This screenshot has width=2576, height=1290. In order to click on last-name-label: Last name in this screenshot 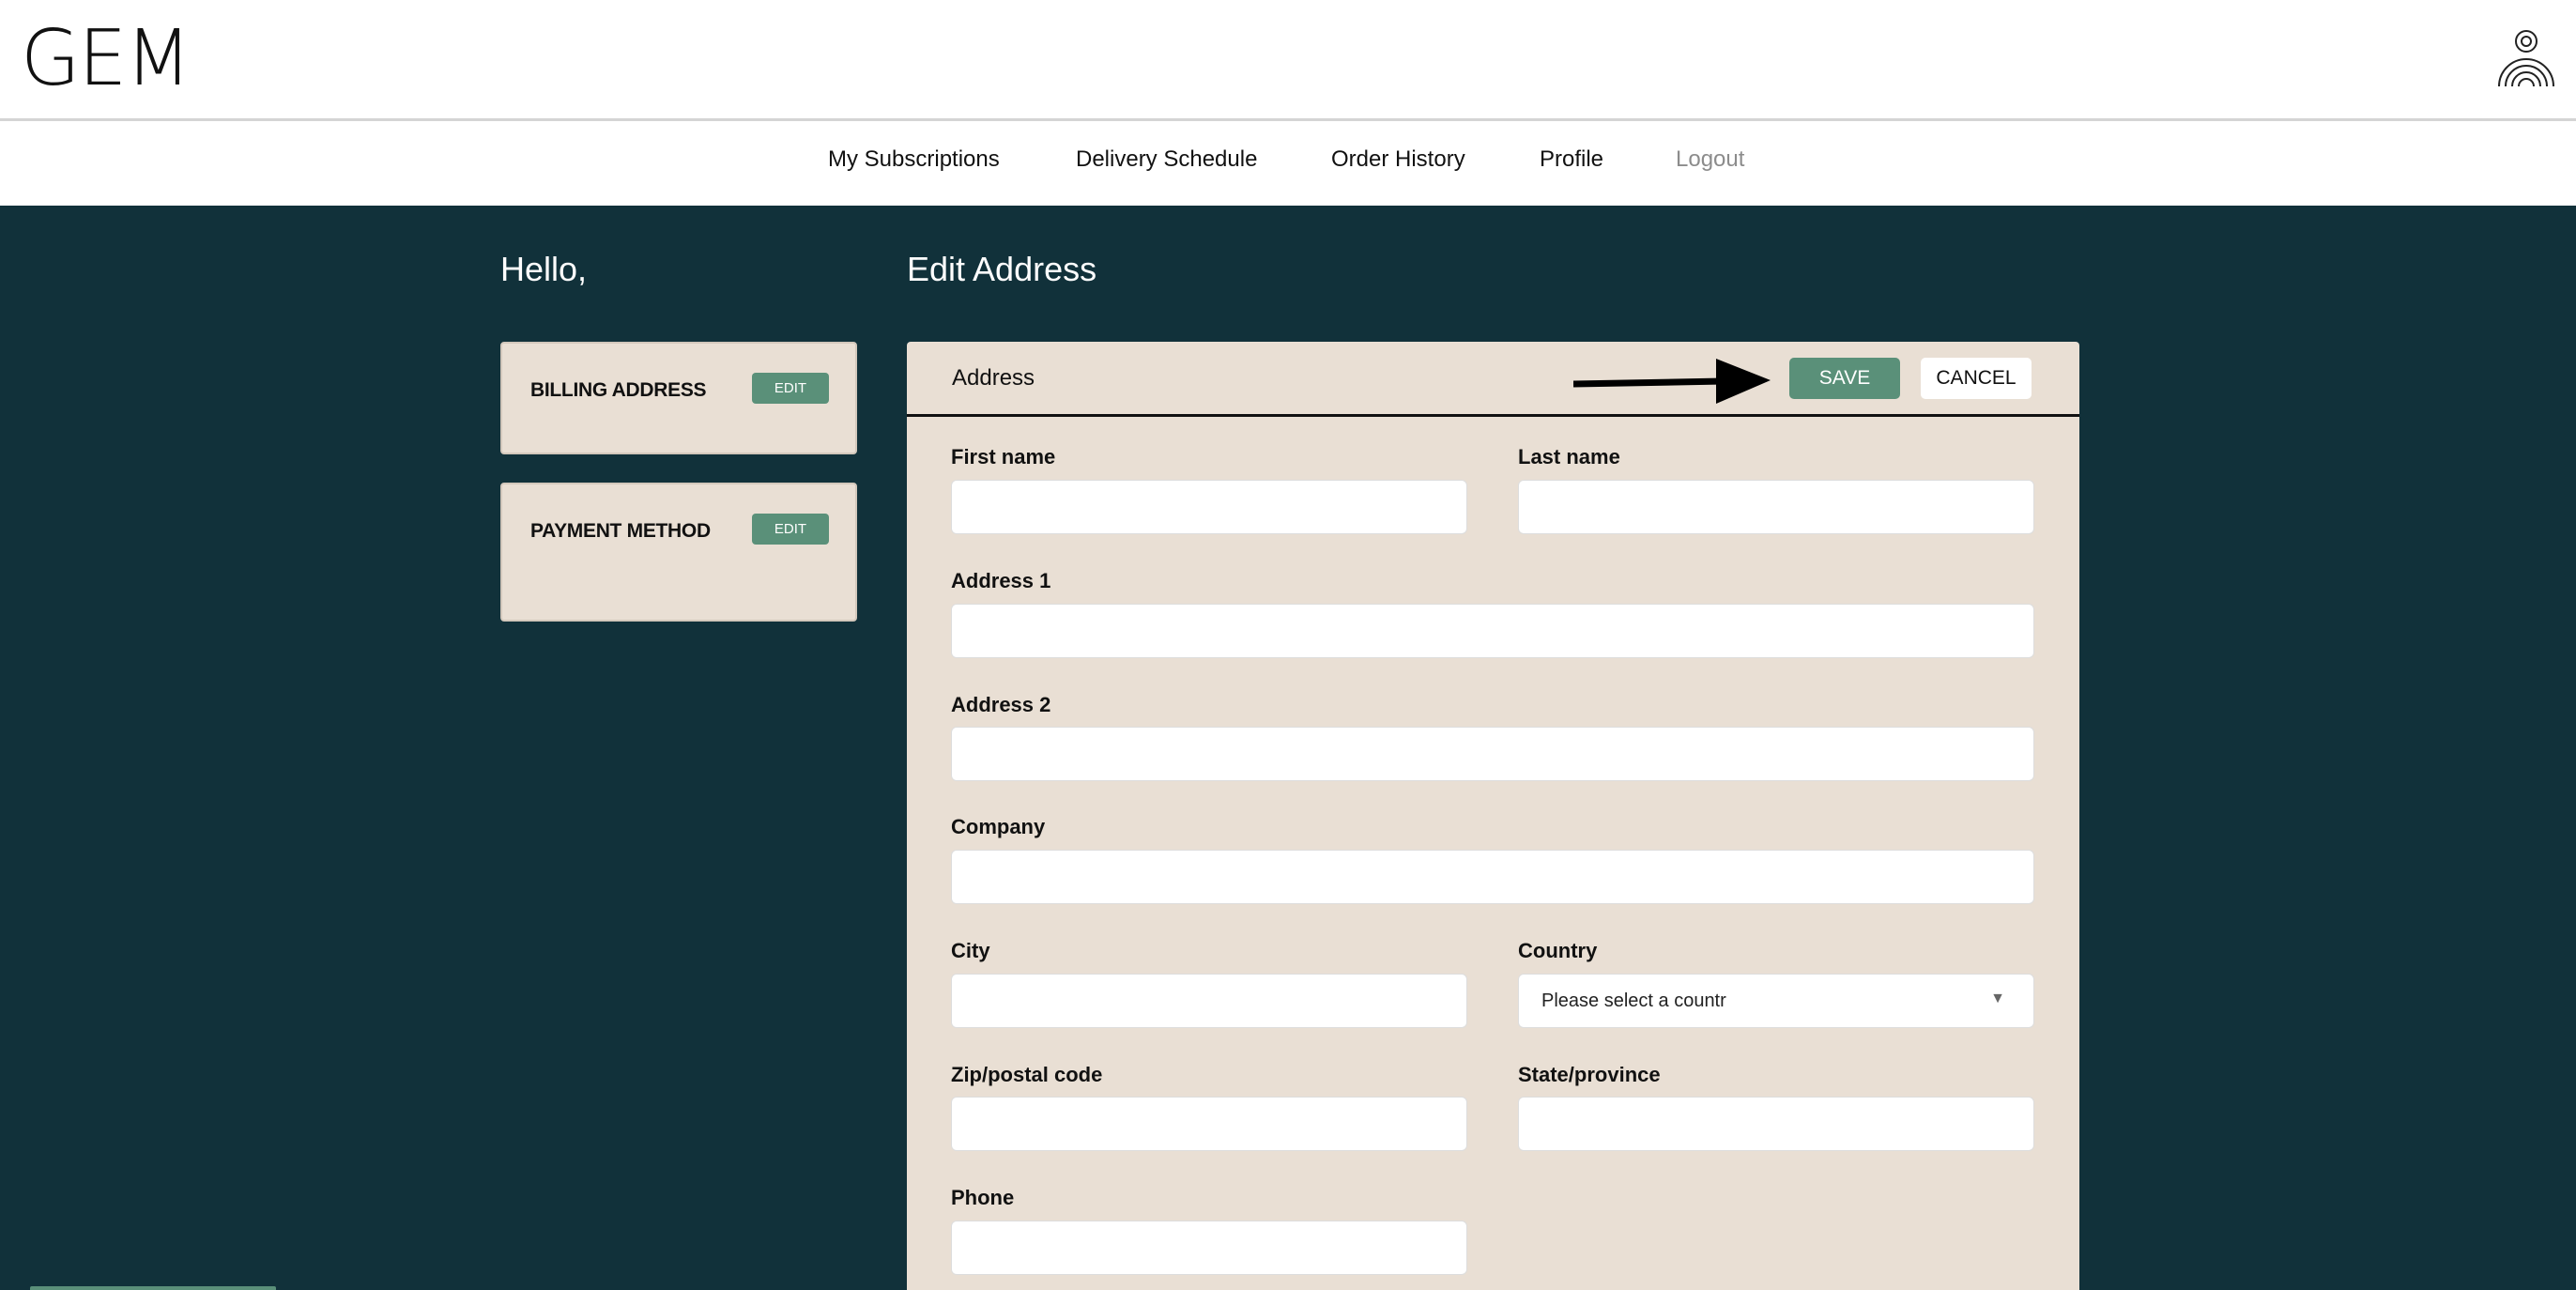, I will do `click(1569, 456)`.